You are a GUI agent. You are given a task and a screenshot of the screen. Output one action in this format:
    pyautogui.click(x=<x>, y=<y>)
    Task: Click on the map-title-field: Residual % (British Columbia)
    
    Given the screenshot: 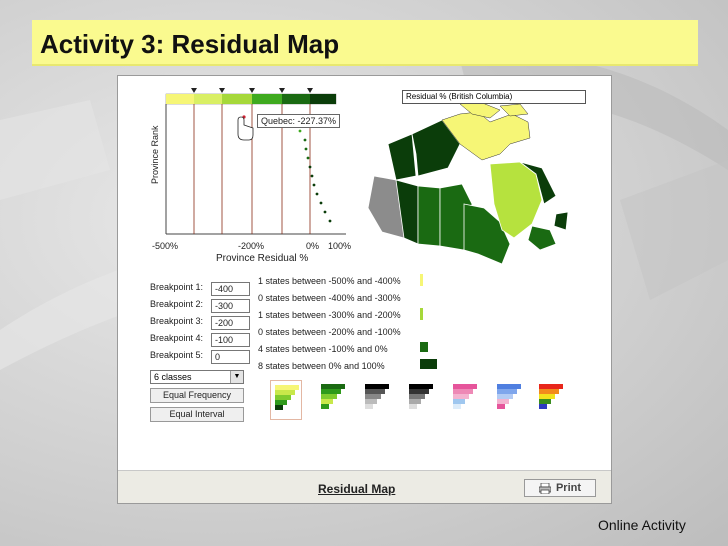 What is the action you would take?
    pyautogui.click(x=494, y=97)
    